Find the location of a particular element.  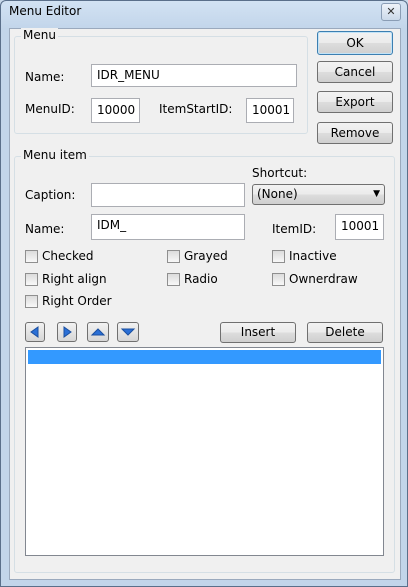

list-item-selected is located at coordinates (204, 357).